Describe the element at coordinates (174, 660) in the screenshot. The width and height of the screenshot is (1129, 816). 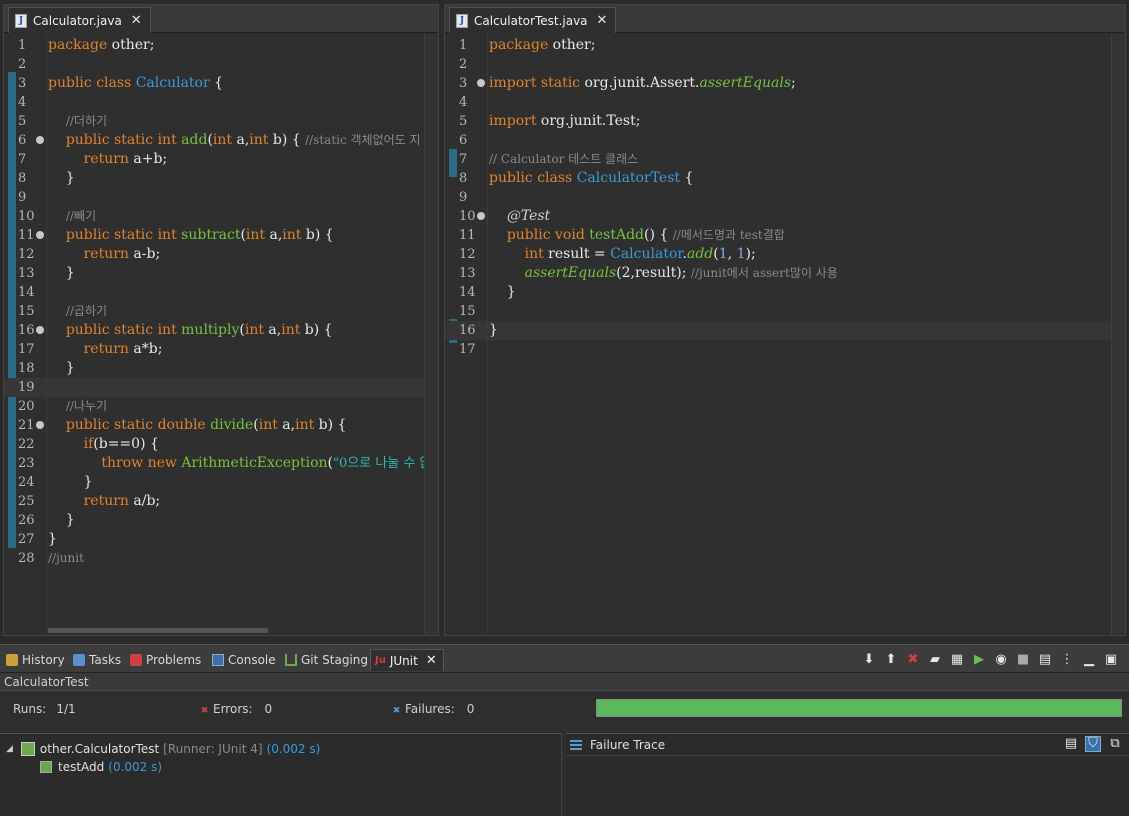
I see `tab-label: Problems` at that location.